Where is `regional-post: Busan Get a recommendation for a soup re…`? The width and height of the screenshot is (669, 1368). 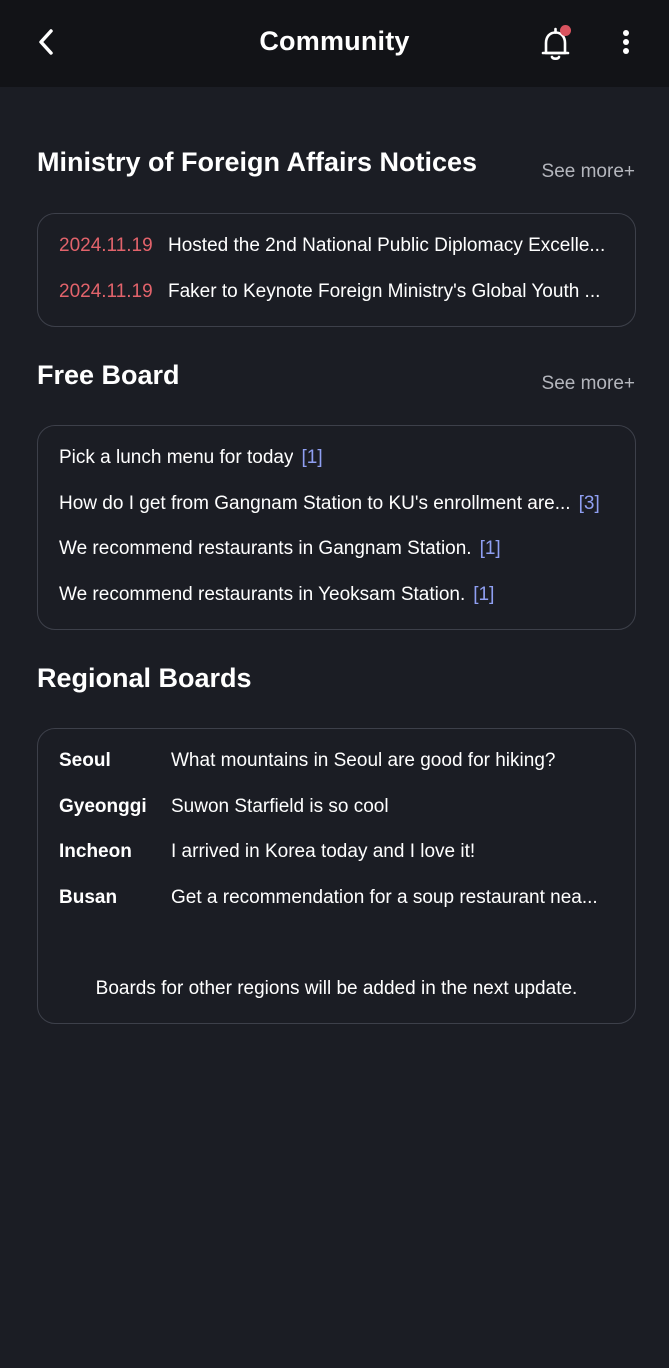
regional-post: Busan Get a recommendation for a soup re… is located at coordinates (335, 898).